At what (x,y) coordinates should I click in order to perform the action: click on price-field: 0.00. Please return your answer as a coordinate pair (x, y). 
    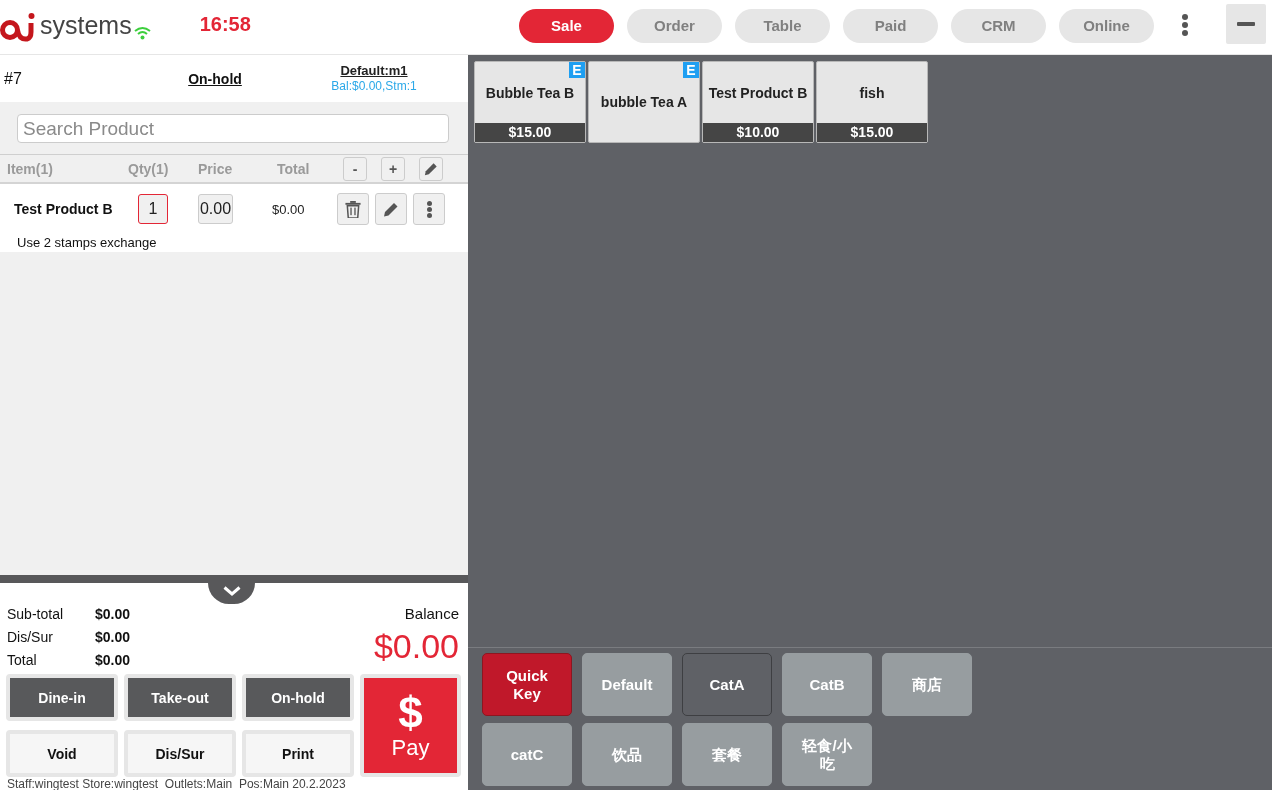
    Looking at the image, I should click on (215, 209).